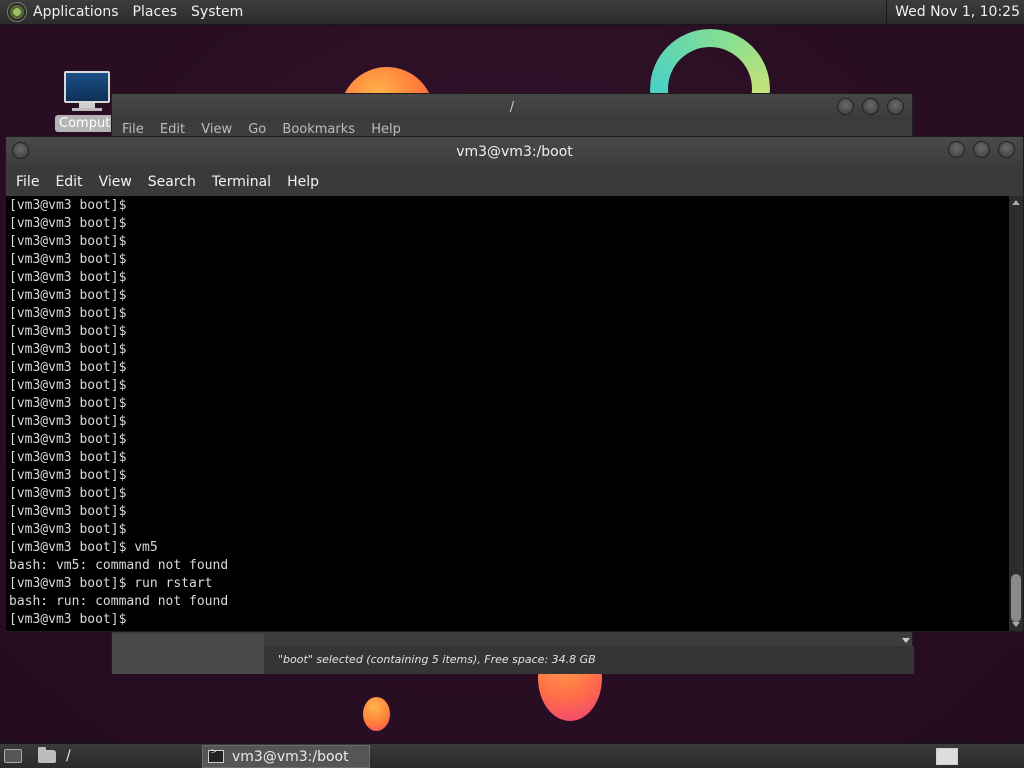 This screenshot has width=1024, height=768. I want to click on fm-menu-go: Go, so click(257, 129).